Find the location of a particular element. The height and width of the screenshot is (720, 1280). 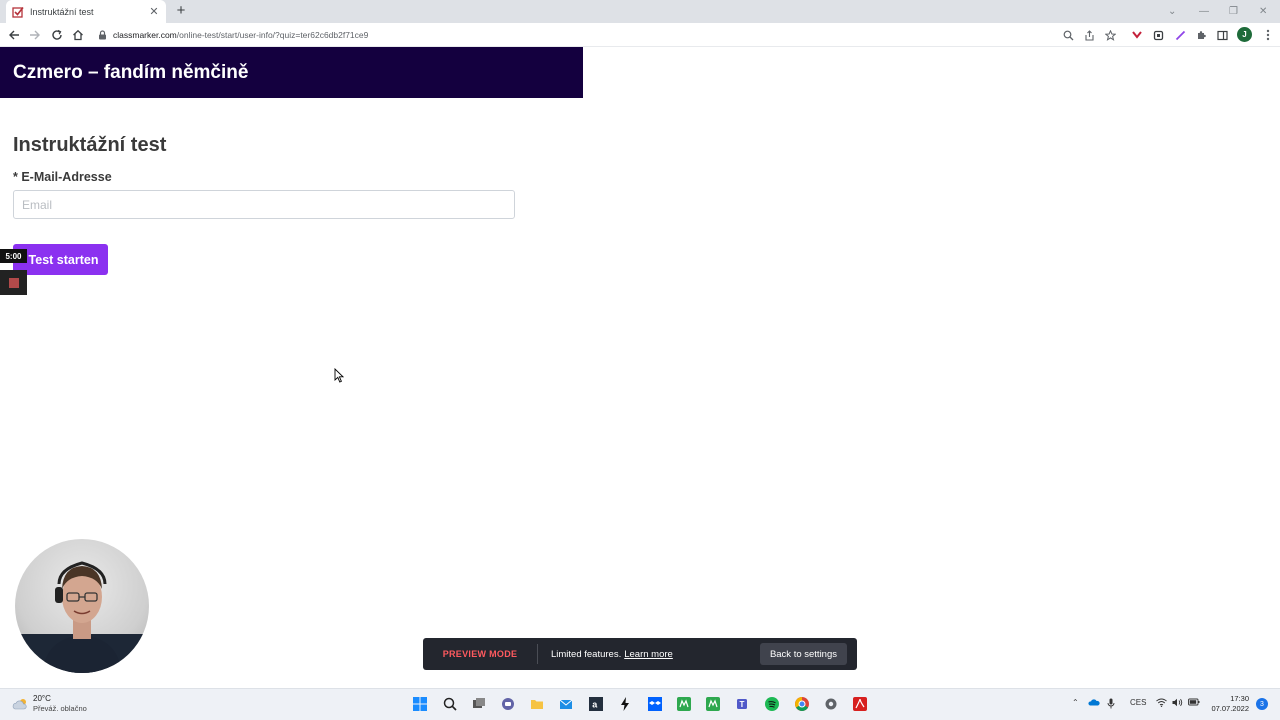

learn-more-link: Learn more is located at coordinates (648, 654).